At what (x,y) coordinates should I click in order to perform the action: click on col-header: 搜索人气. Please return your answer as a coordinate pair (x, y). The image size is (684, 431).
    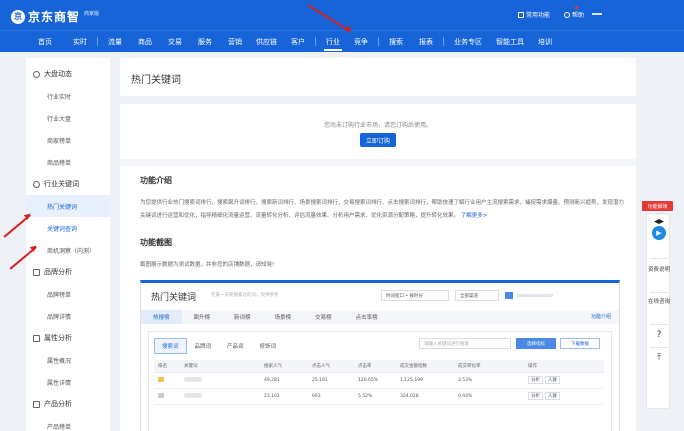
    Looking at the image, I should click on (284, 366).